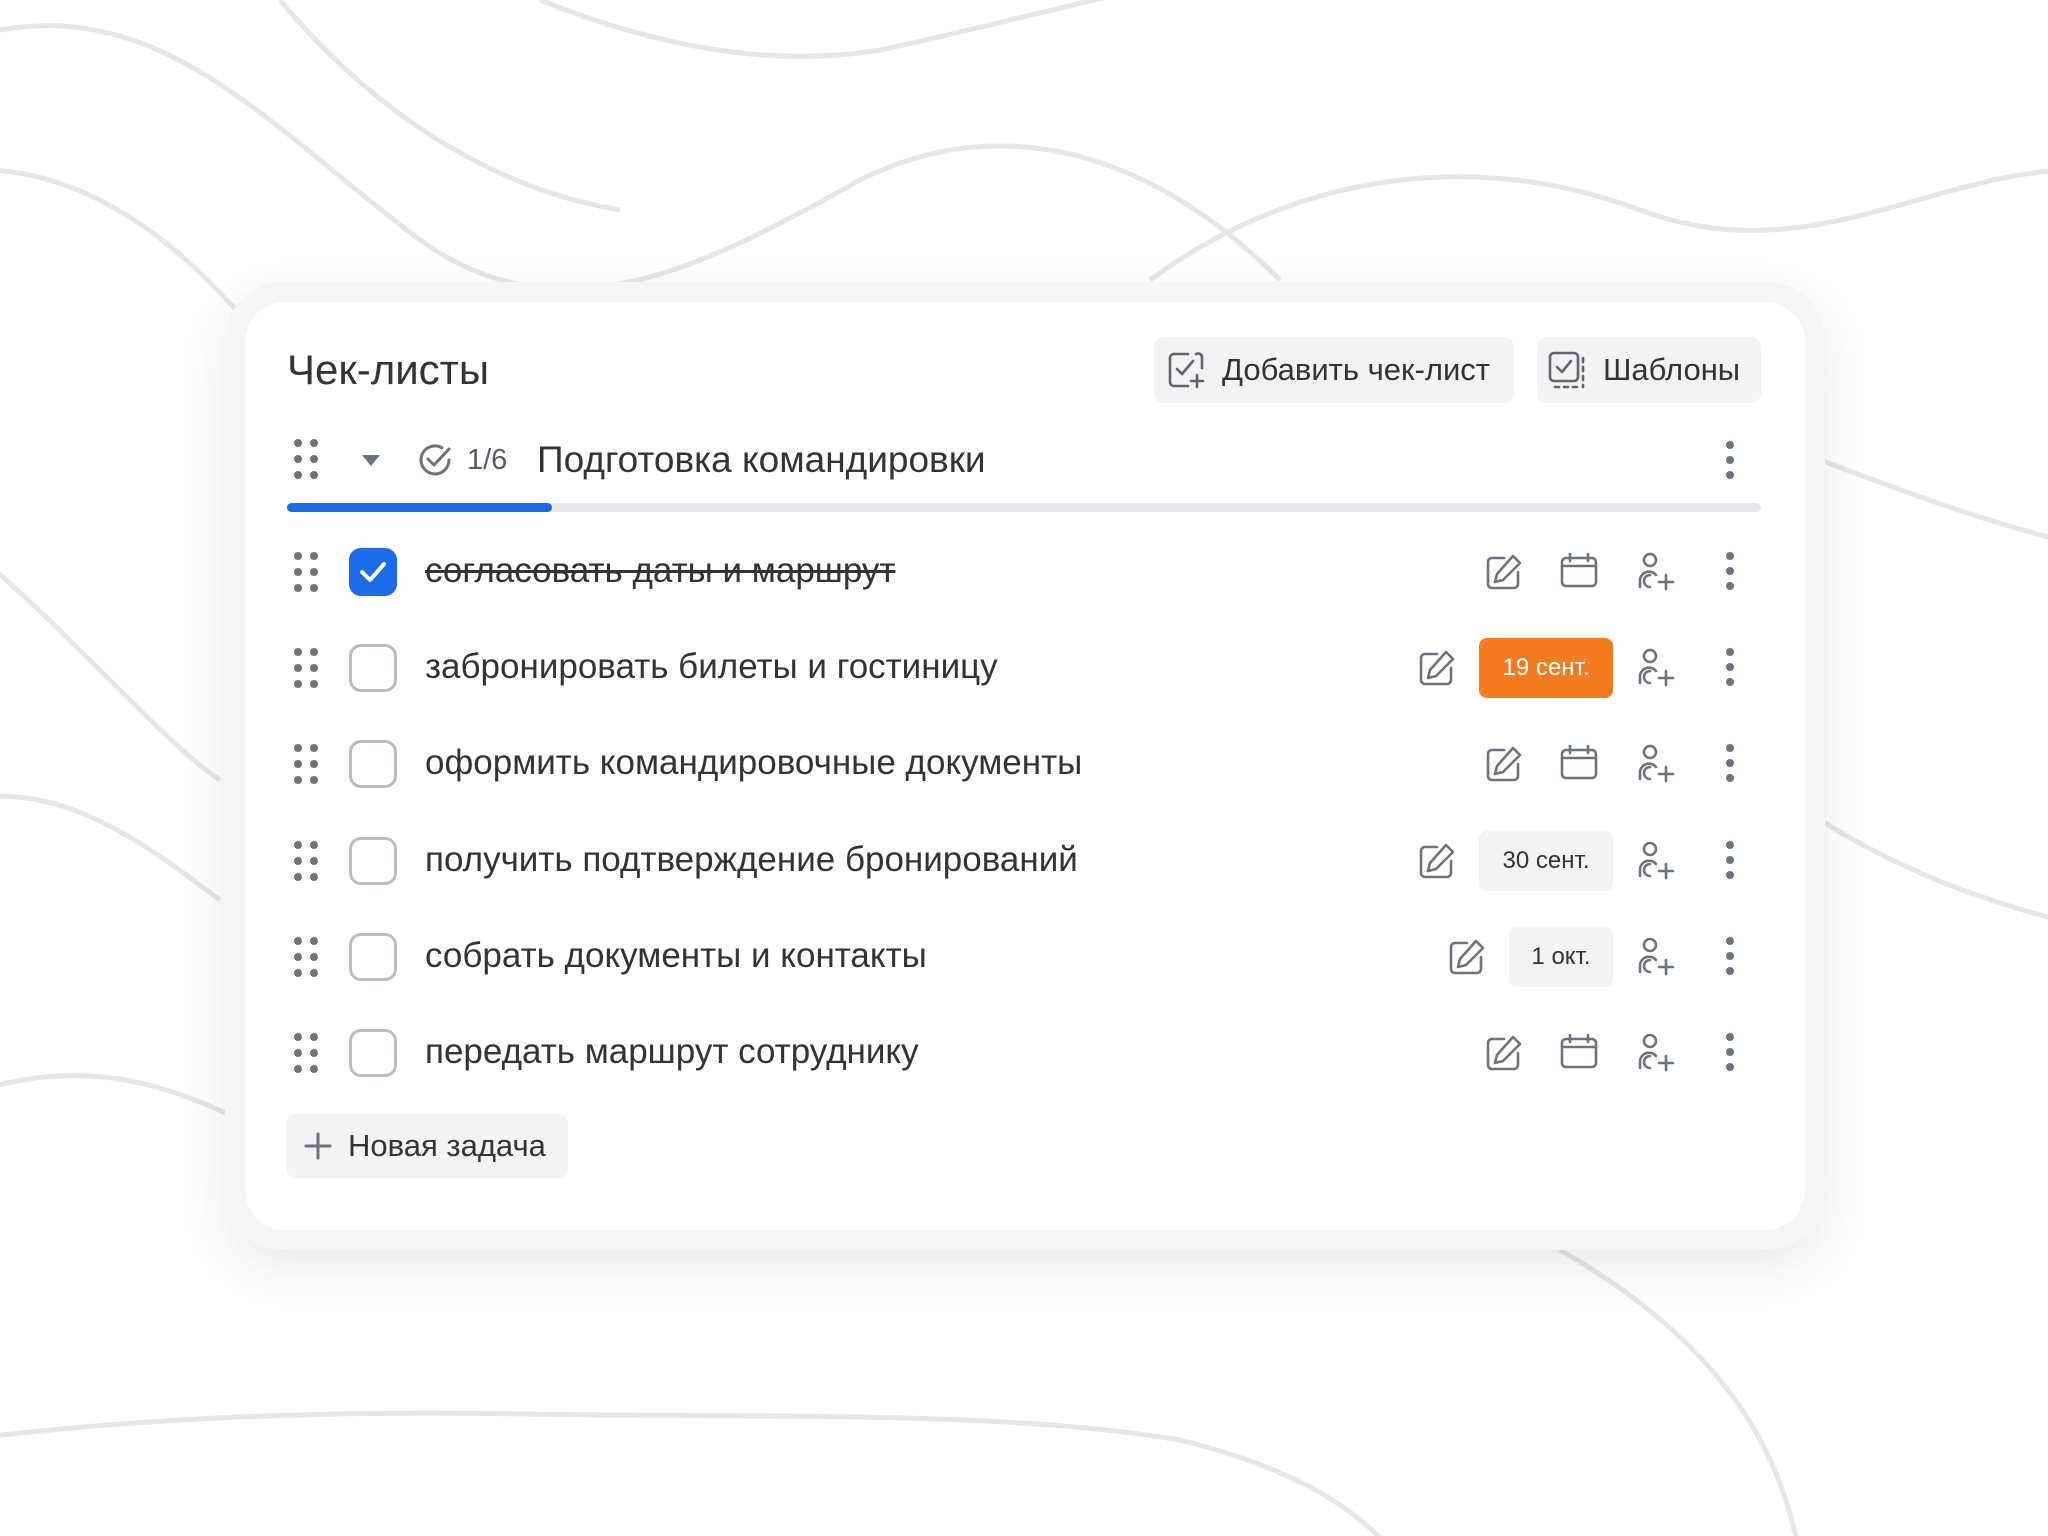 This screenshot has width=2048, height=1536. What do you see at coordinates (660, 571) in the screenshot?
I see `task-text: согласовать даты и маршрут` at bounding box center [660, 571].